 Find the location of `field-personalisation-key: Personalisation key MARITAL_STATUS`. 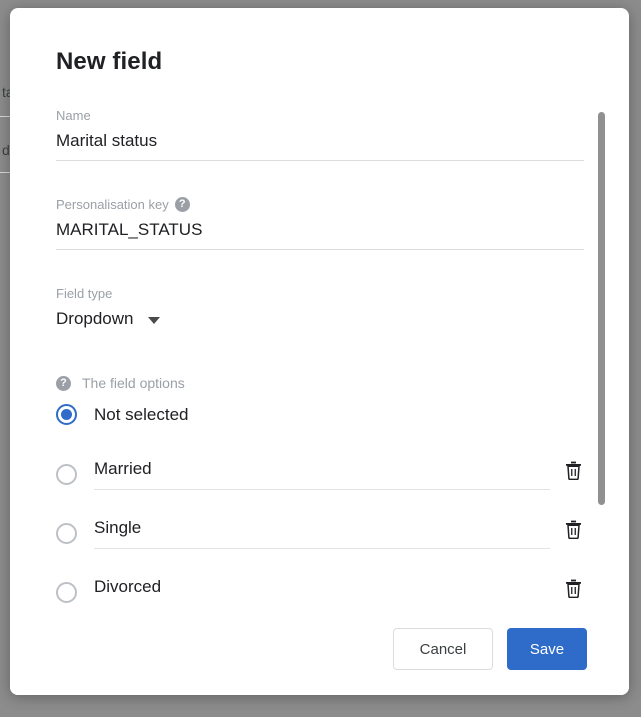

field-personalisation-key: Personalisation key MARITAL_STATUS is located at coordinates (320, 223).